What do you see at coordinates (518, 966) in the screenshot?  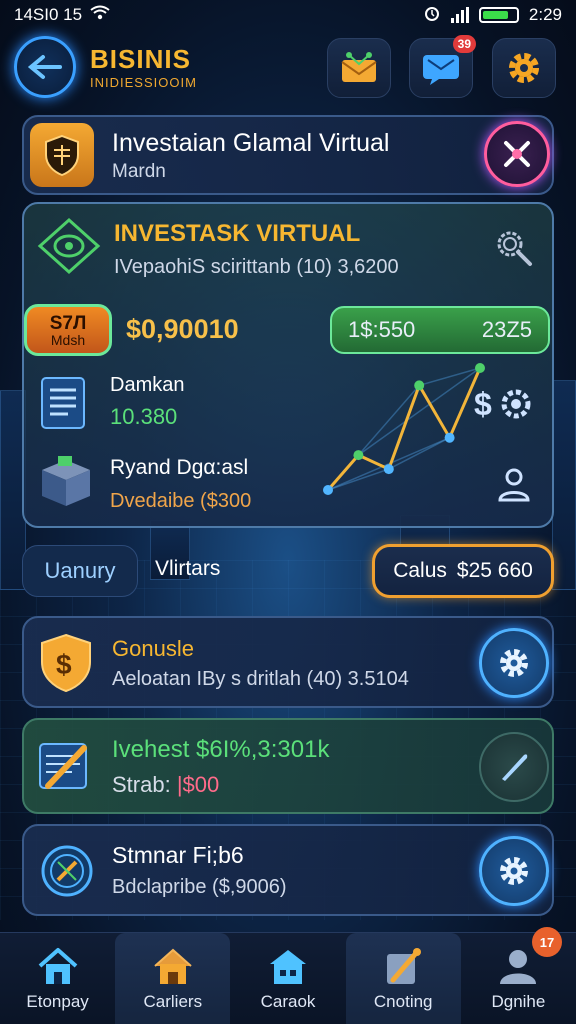 I see `profile-icon` at bounding box center [518, 966].